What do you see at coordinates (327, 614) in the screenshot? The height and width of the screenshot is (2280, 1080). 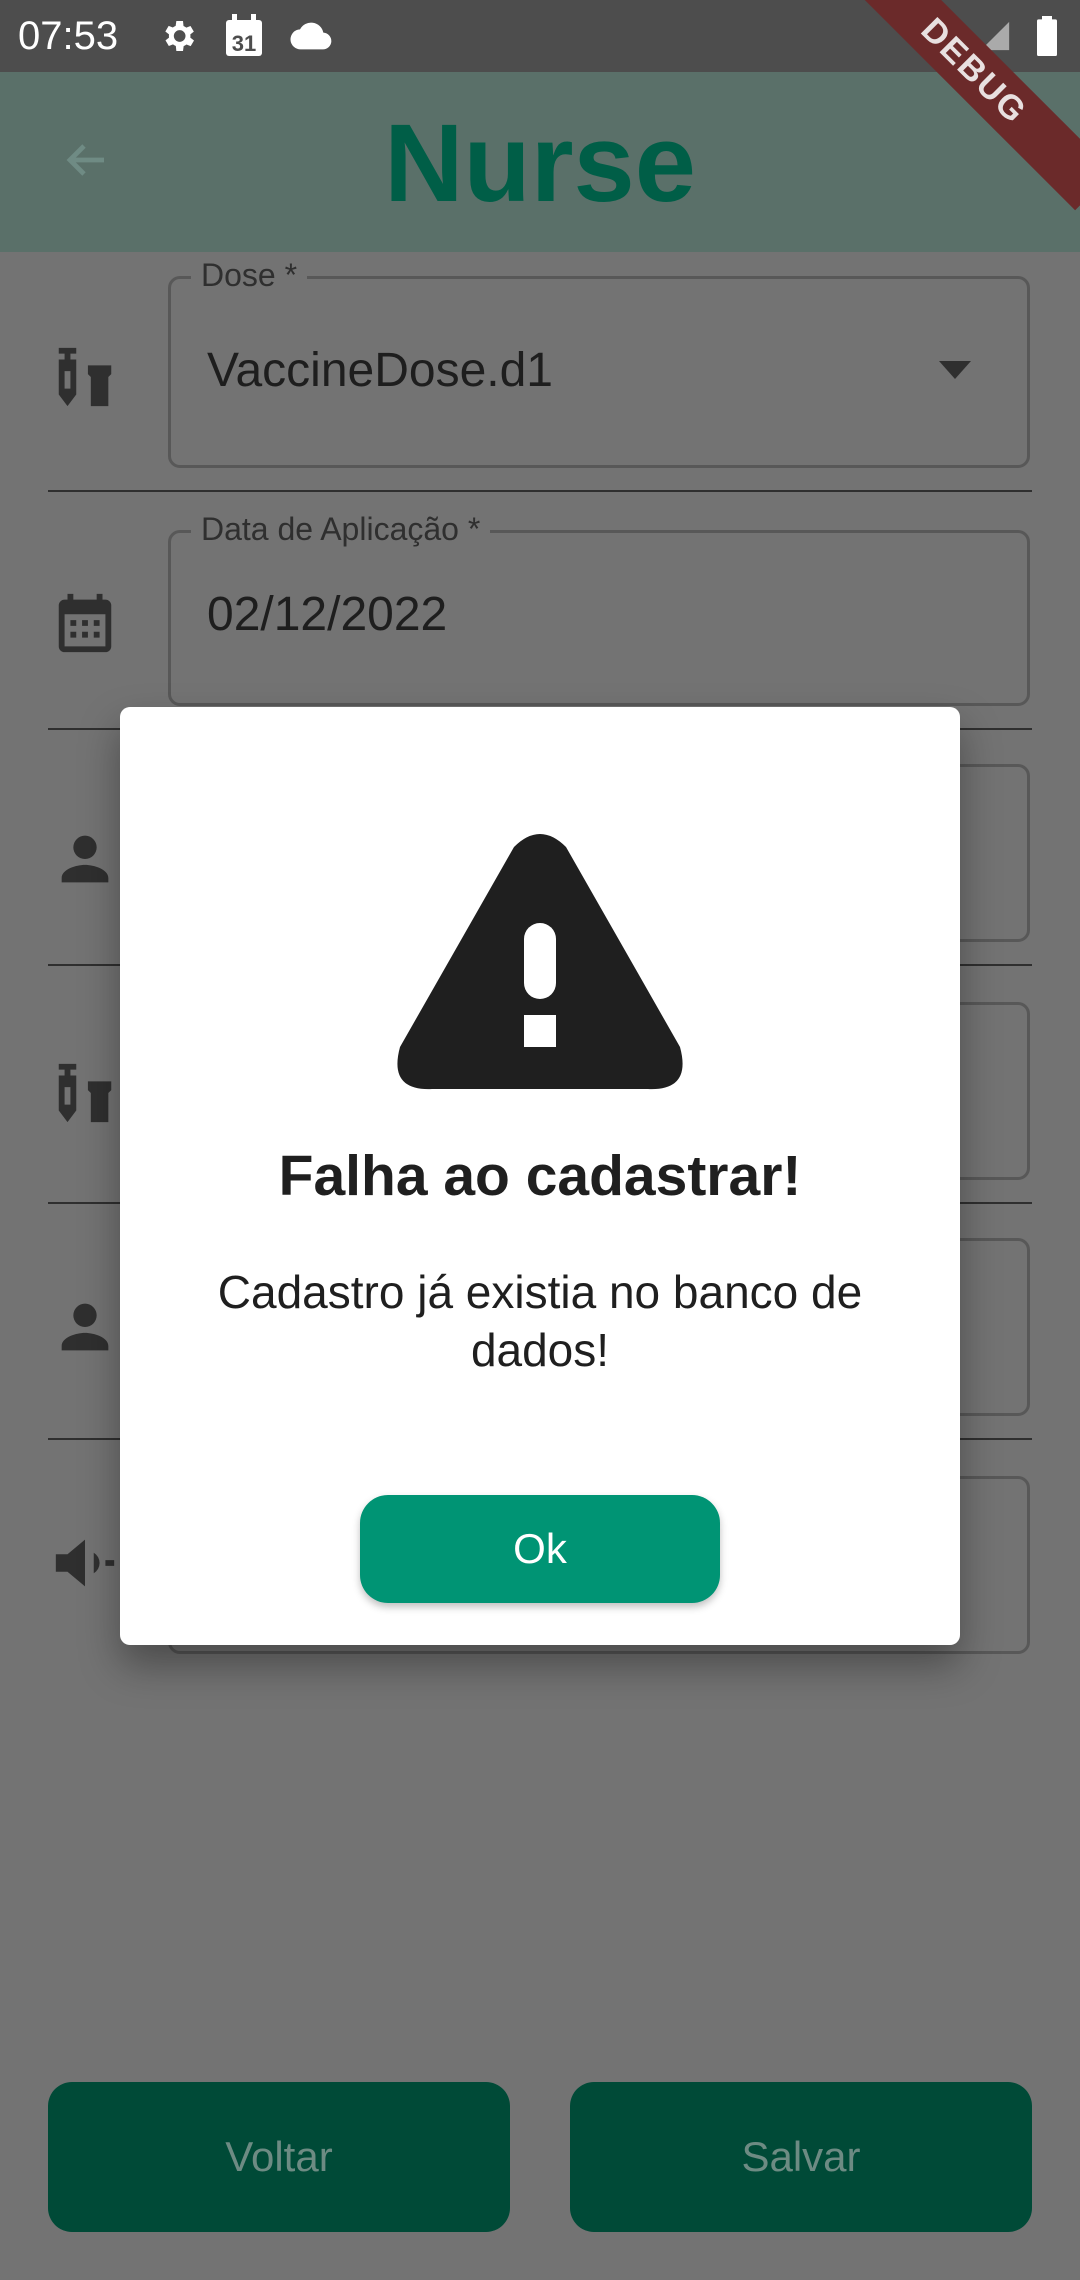 I see `application-date-value: 02/12/2022` at bounding box center [327, 614].